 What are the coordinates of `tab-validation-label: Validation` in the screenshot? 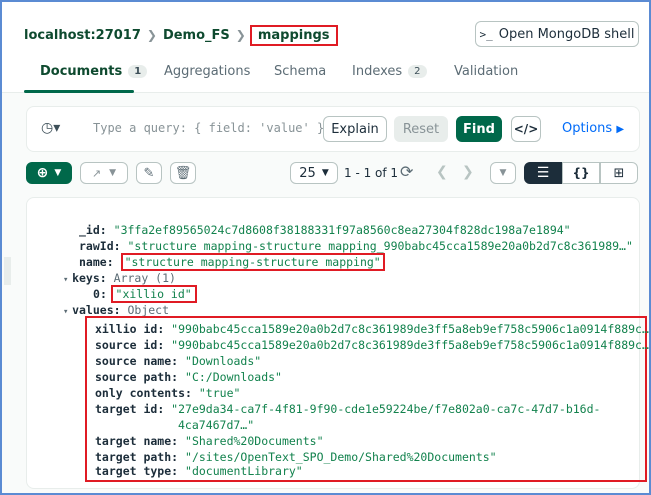 It's located at (486, 71).